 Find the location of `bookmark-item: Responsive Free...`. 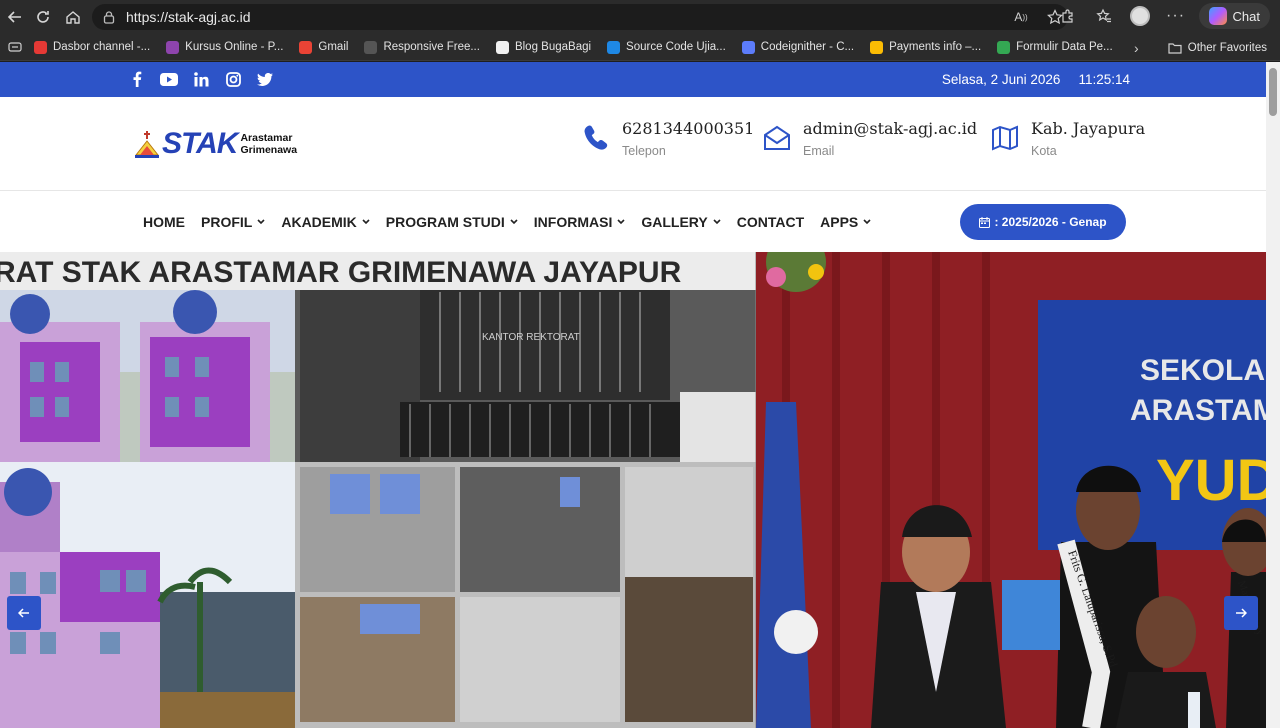

bookmark-item: Responsive Free... is located at coordinates (422, 47).